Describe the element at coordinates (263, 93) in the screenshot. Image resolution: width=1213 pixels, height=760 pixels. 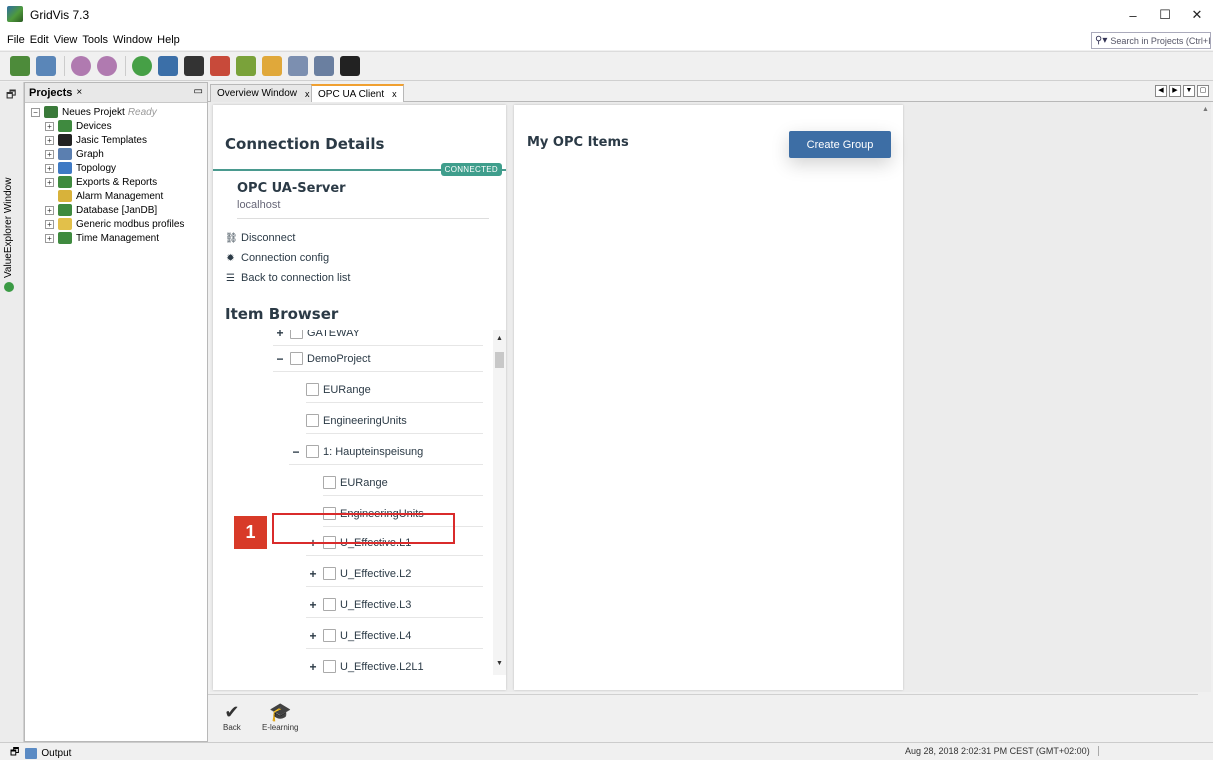
I see `tab-overview-window: Overview Window x` at that location.